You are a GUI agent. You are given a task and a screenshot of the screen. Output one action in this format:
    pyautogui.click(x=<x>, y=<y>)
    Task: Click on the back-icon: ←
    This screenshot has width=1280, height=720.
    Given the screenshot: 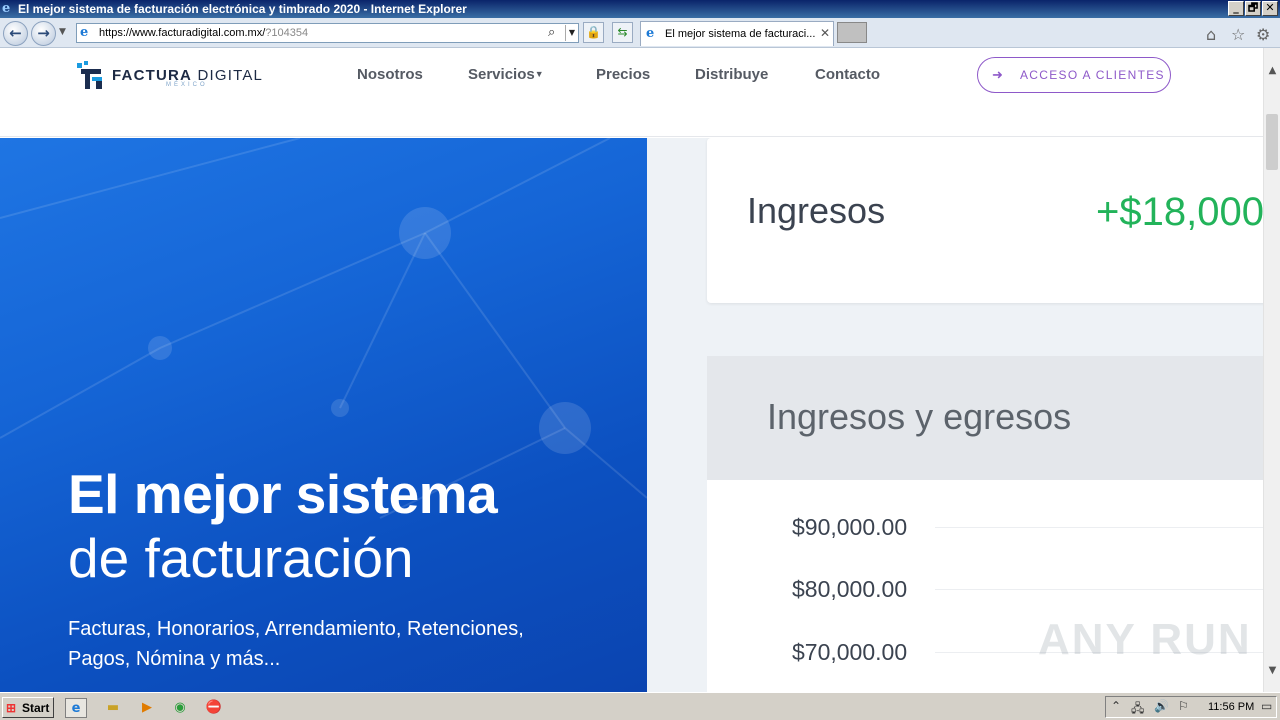 What is the action you would take?
    pyautogui.click(x=15, y=33)
    